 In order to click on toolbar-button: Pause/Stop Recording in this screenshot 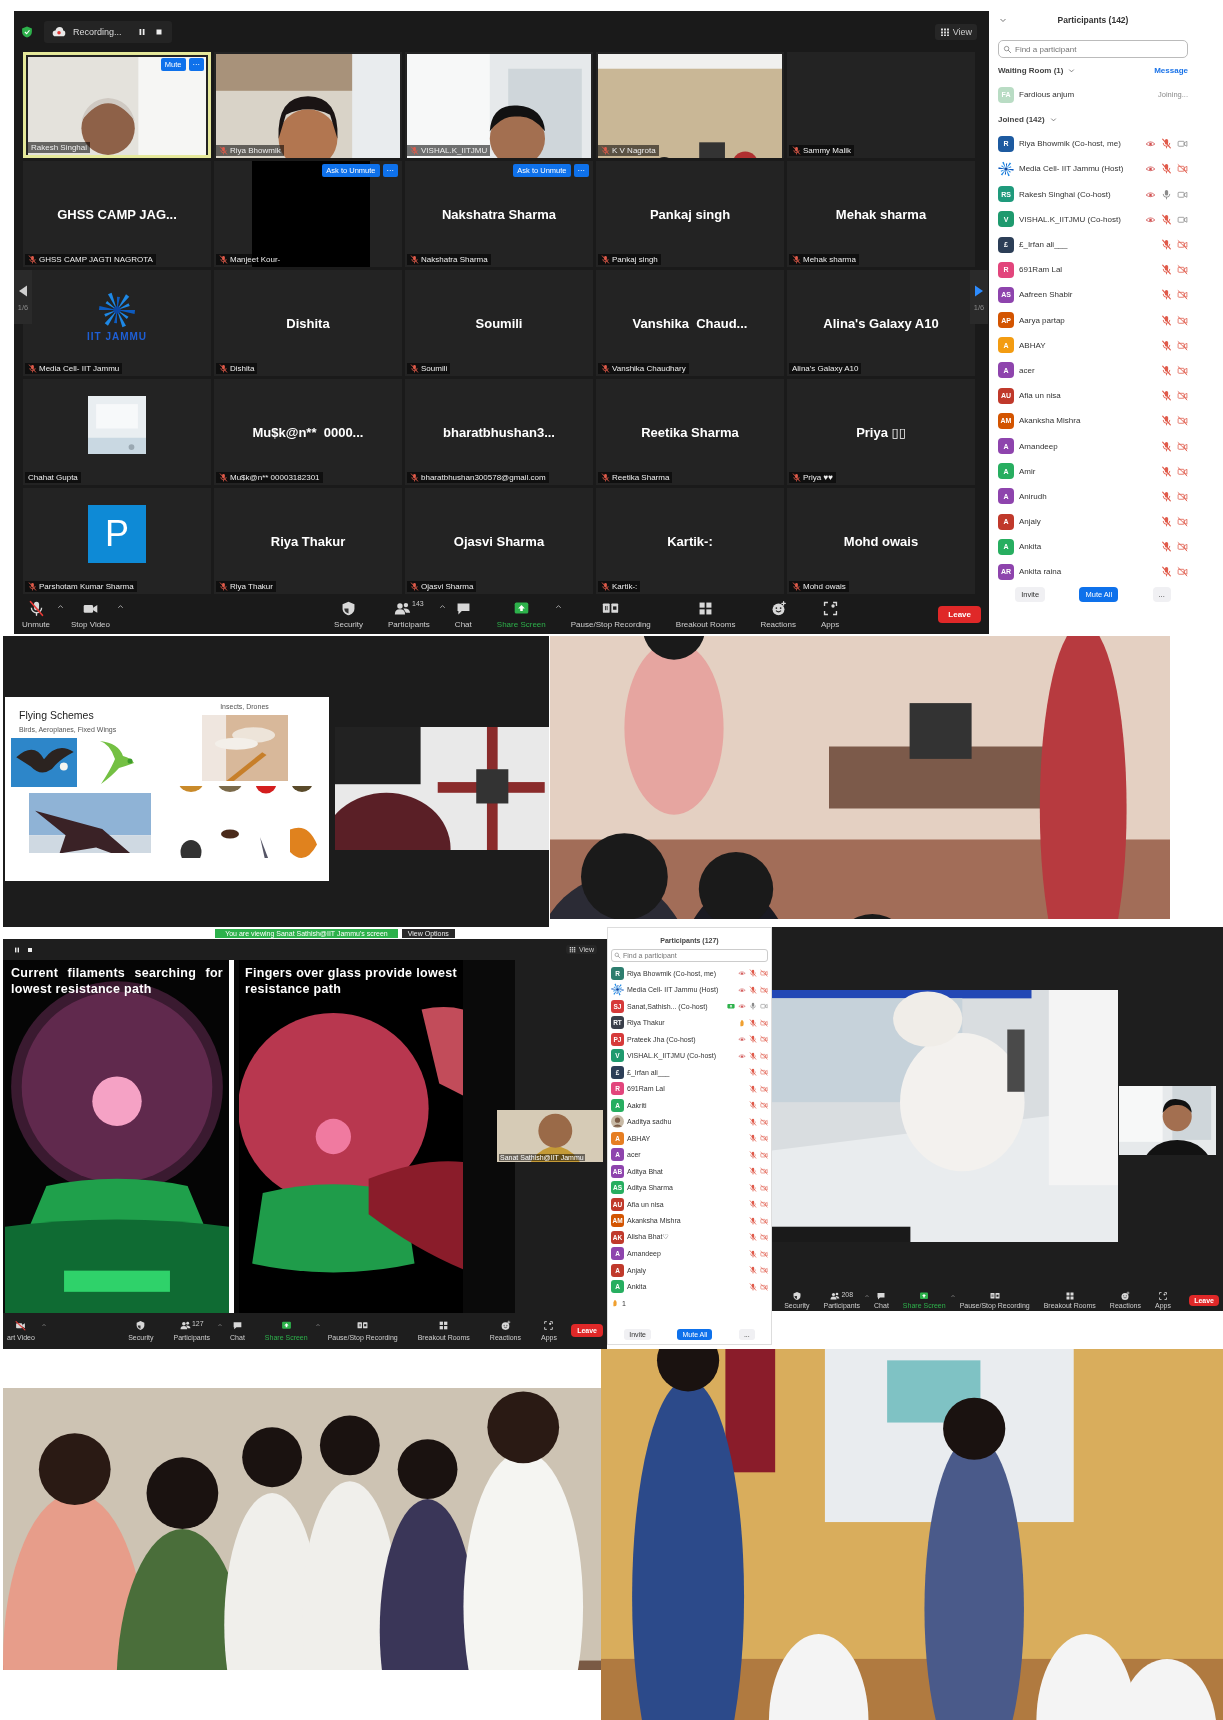, I will do `click(610, 614)`.